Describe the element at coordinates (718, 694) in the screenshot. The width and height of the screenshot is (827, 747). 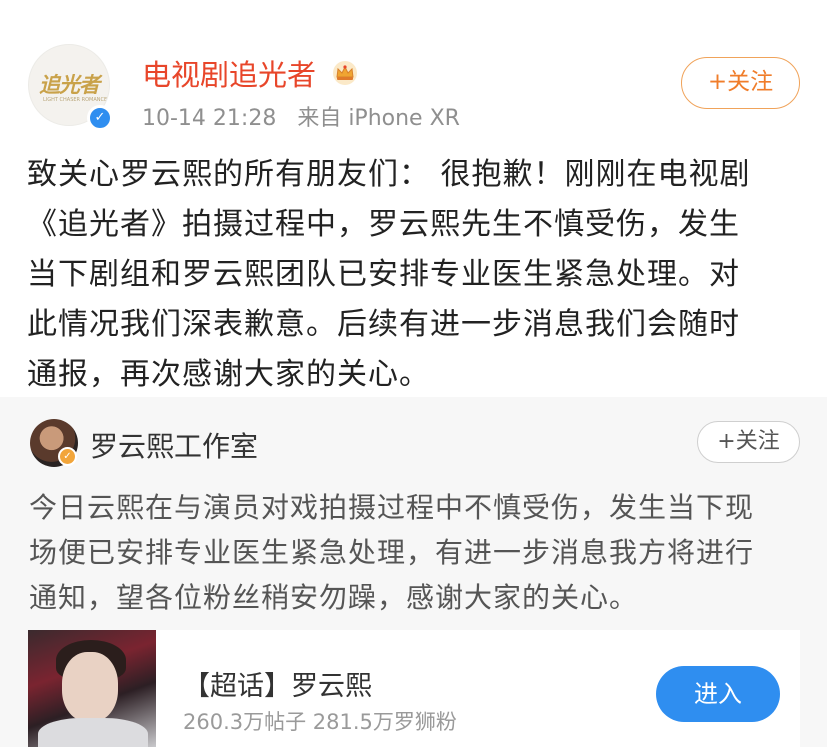
I see `enter-button: 进入` at that location.